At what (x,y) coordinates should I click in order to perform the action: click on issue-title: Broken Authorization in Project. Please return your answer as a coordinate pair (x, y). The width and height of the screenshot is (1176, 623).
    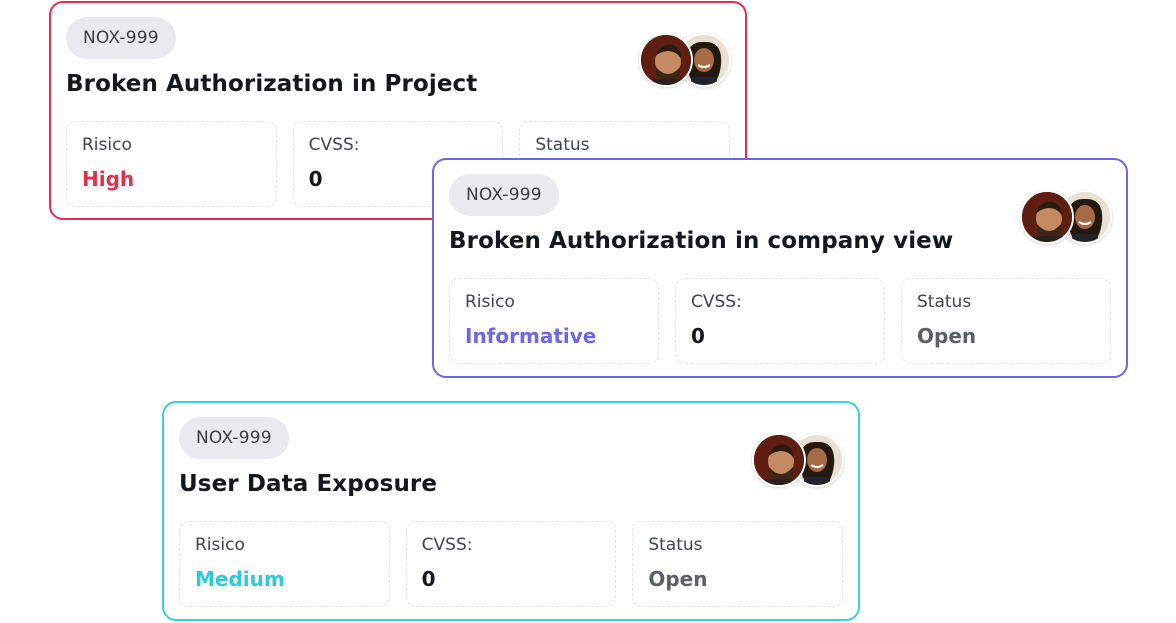
    Looking at the image, I should click on (272, 84).